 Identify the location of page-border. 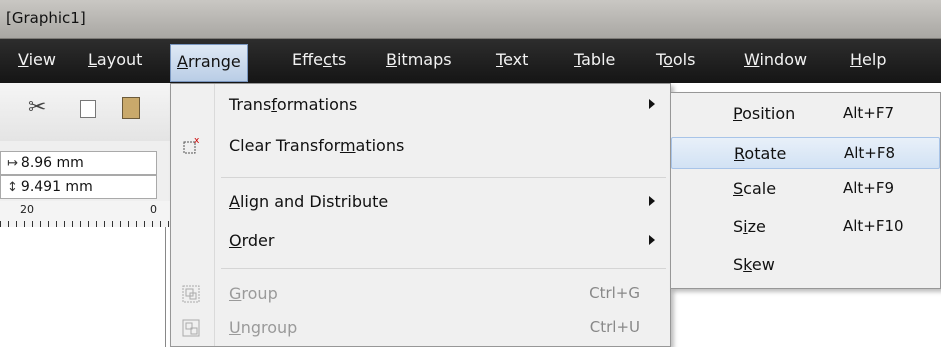
(165, 287).